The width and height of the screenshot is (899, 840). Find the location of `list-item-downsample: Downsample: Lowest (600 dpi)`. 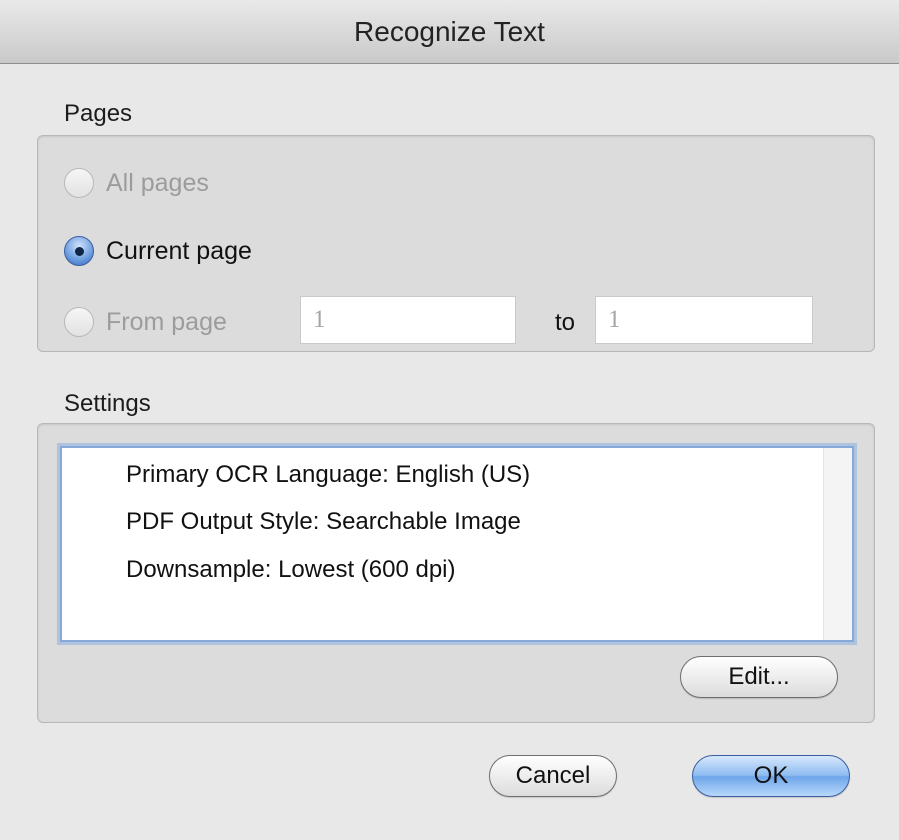

list-item-downsample: Downsample: Lowest (600 dpi) is located at coordinates (291, 570).